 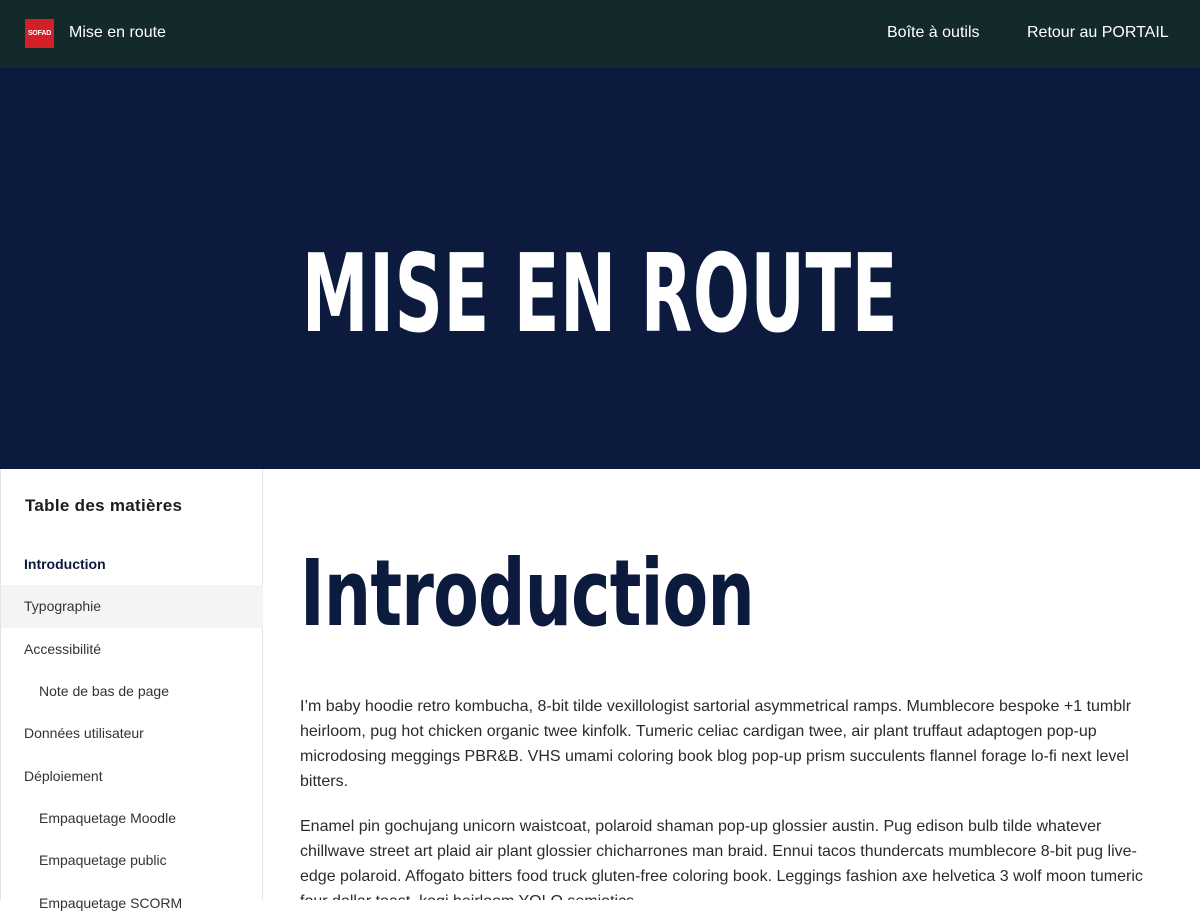 What do you see at coordinates (132, 860) in the screenshot?
I see `toc-item-empaquetage-public: Empaquetage public` at bounding box center [132, 860].